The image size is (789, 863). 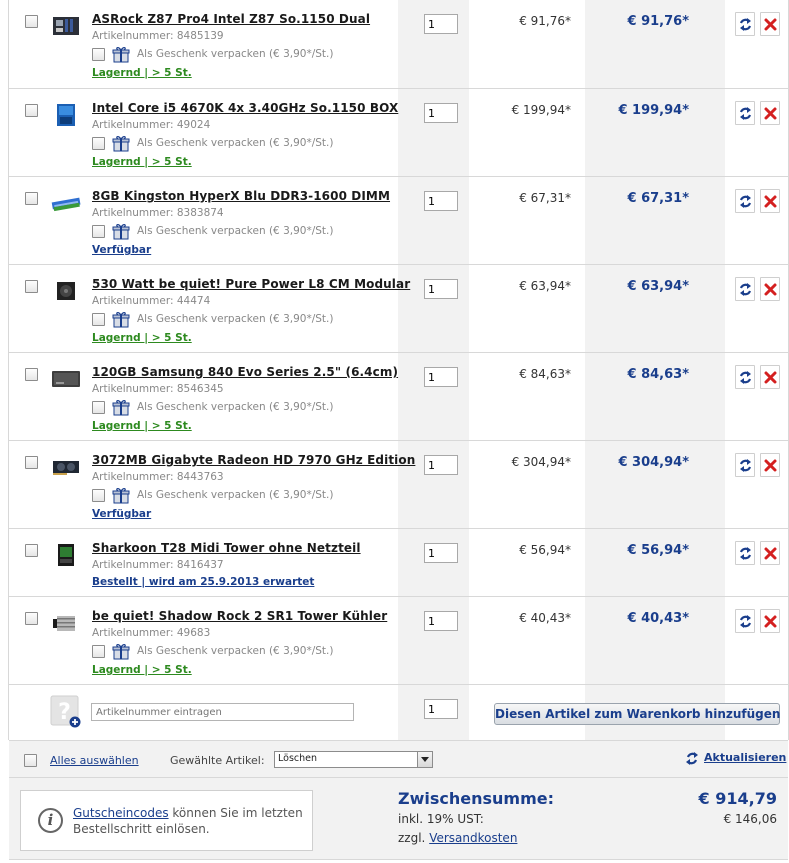 What do you see at coordinates (30, 760) in the screenshot?
I see `select-all-checkbox` at bounding box center [30, 760].